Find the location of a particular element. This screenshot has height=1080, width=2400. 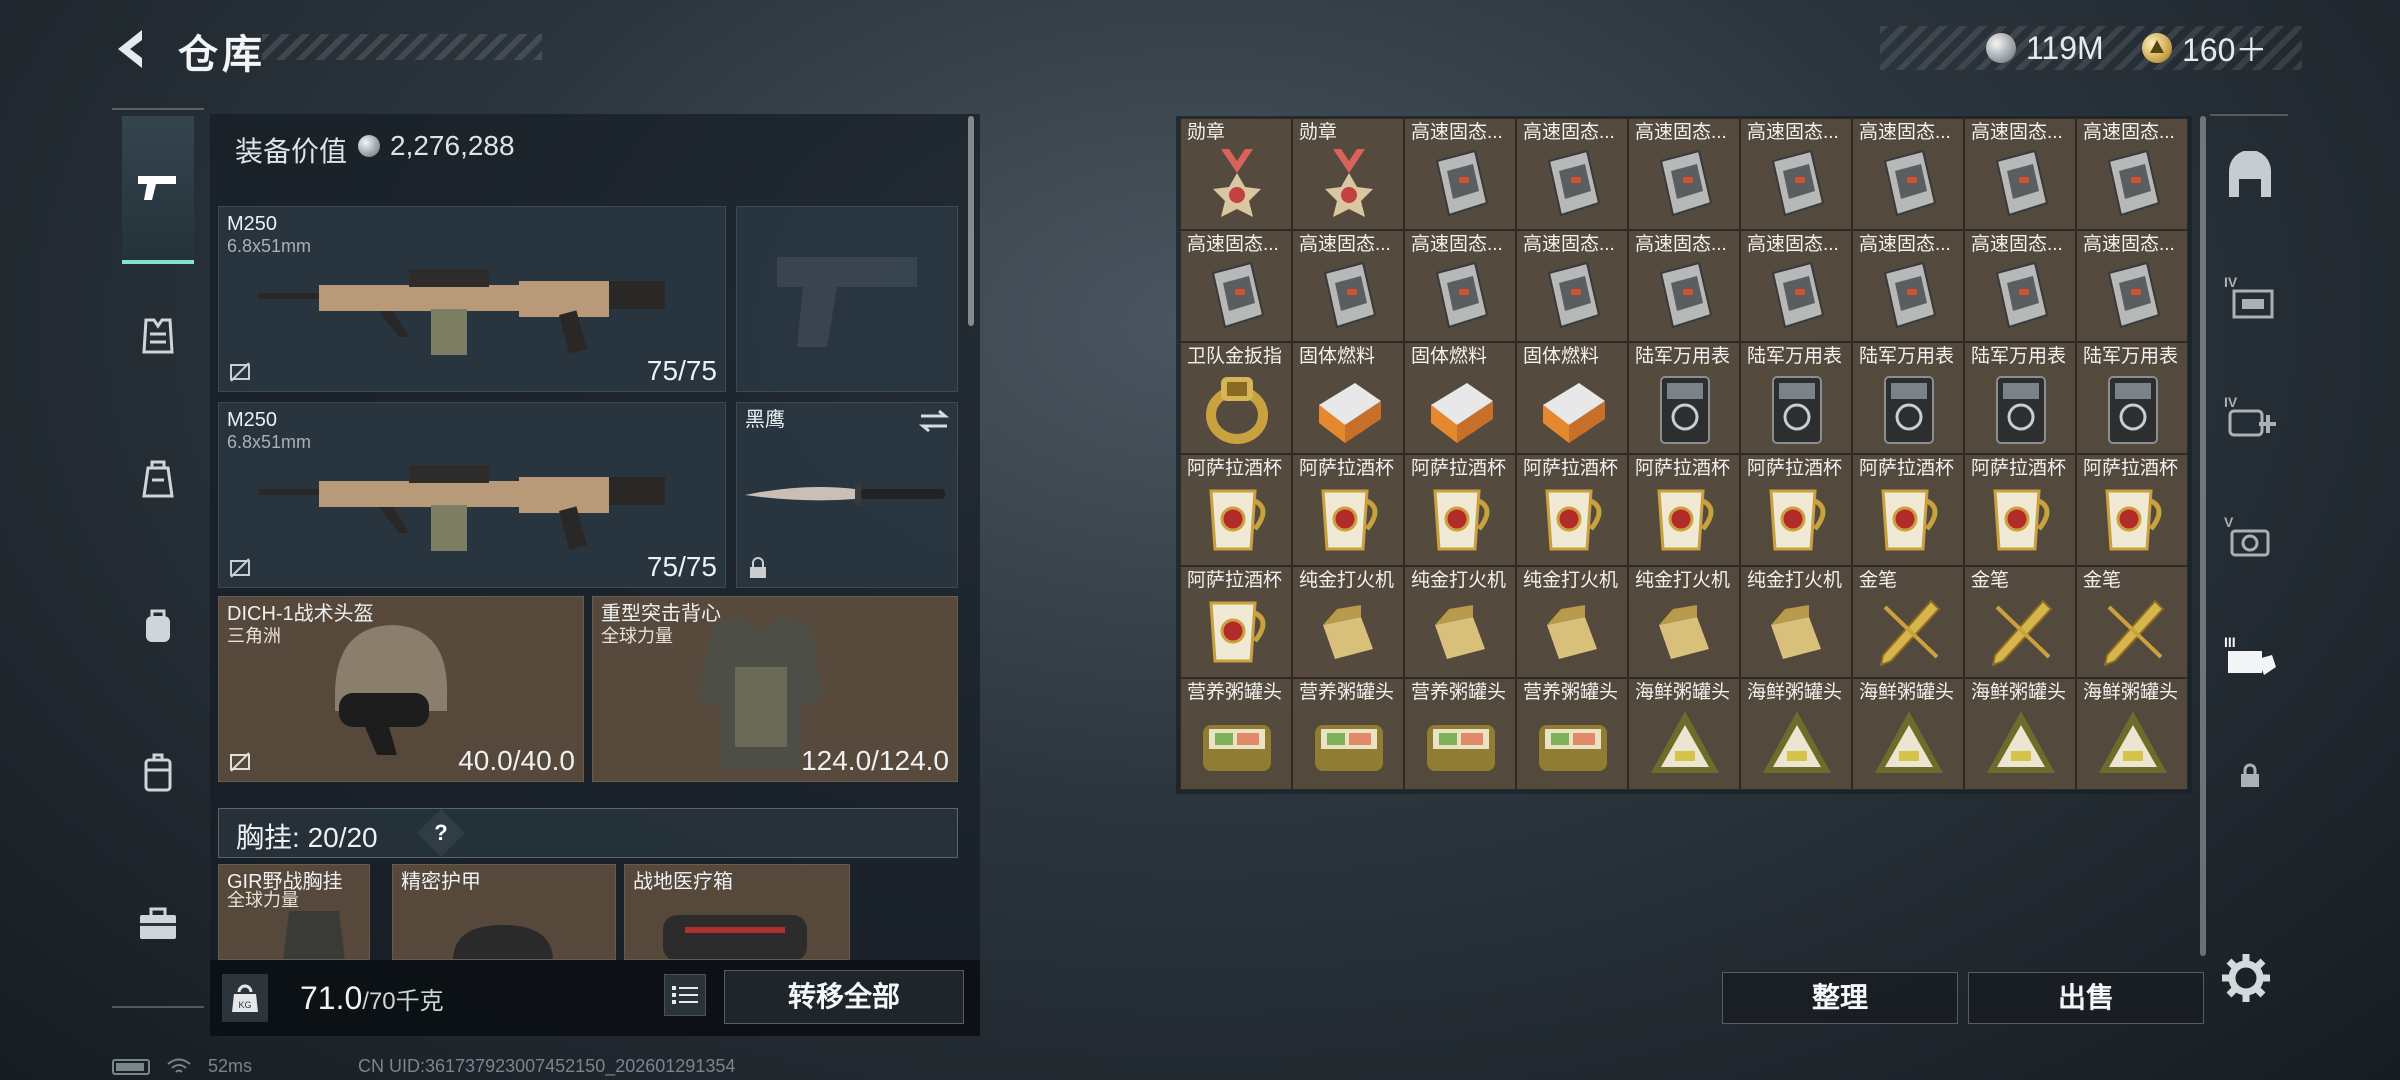

help-button: ? is located at coordinates (441, 833).